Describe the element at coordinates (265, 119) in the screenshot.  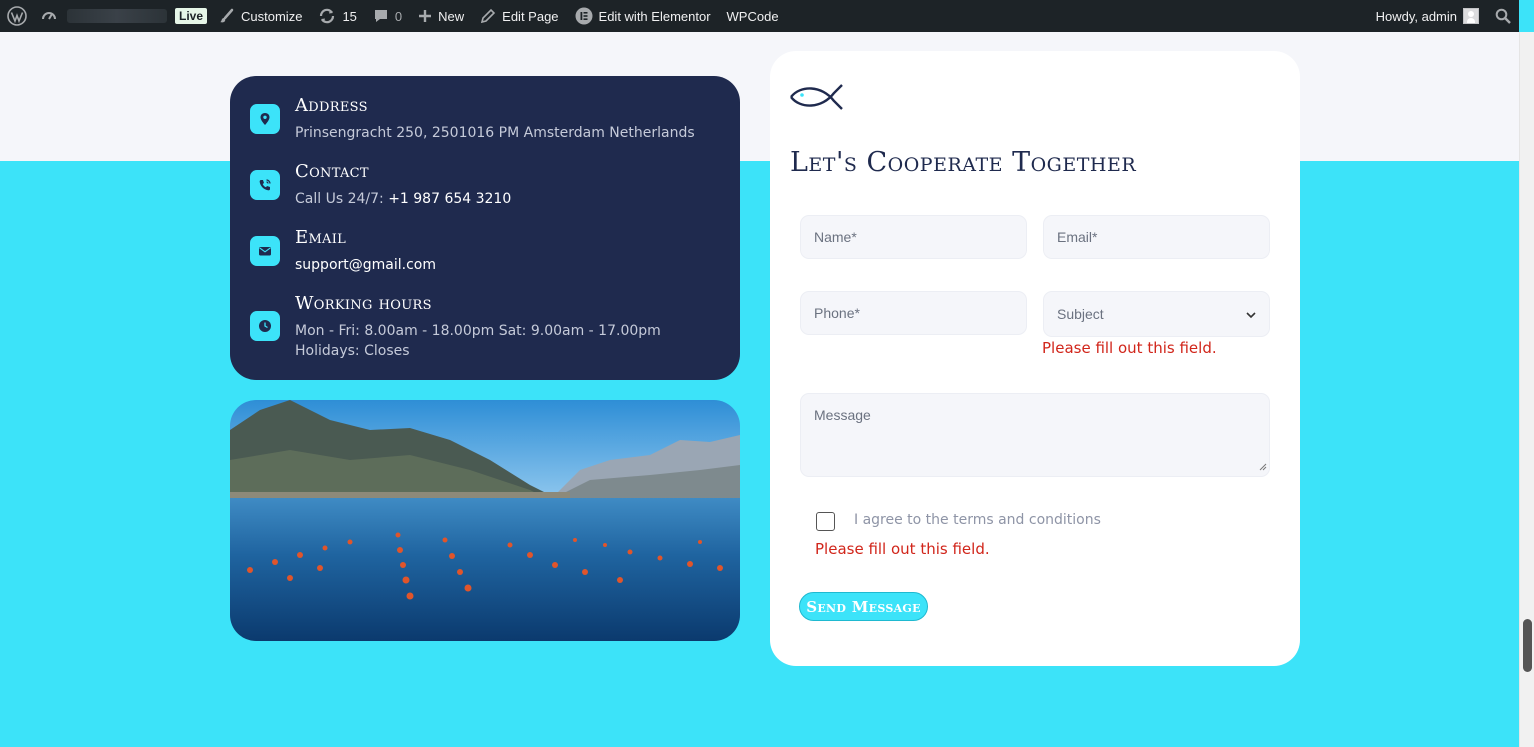
I see `map-pin-icon` at that location.